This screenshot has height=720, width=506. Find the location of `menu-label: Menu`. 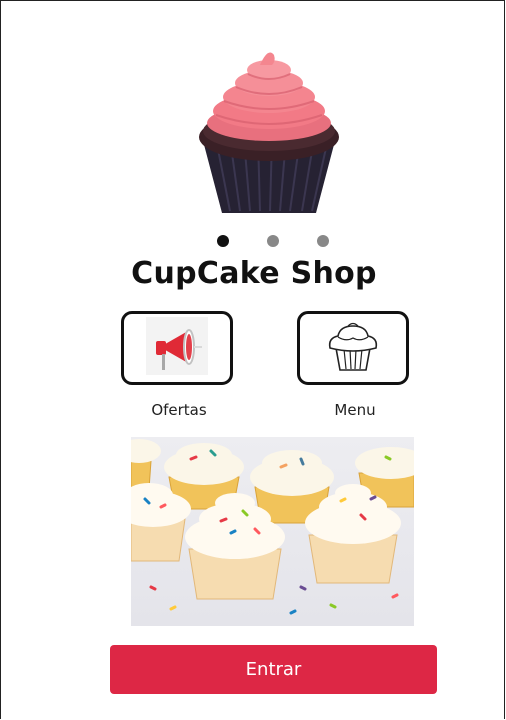

menu-label: Menu is located at coordinates (355, 410).